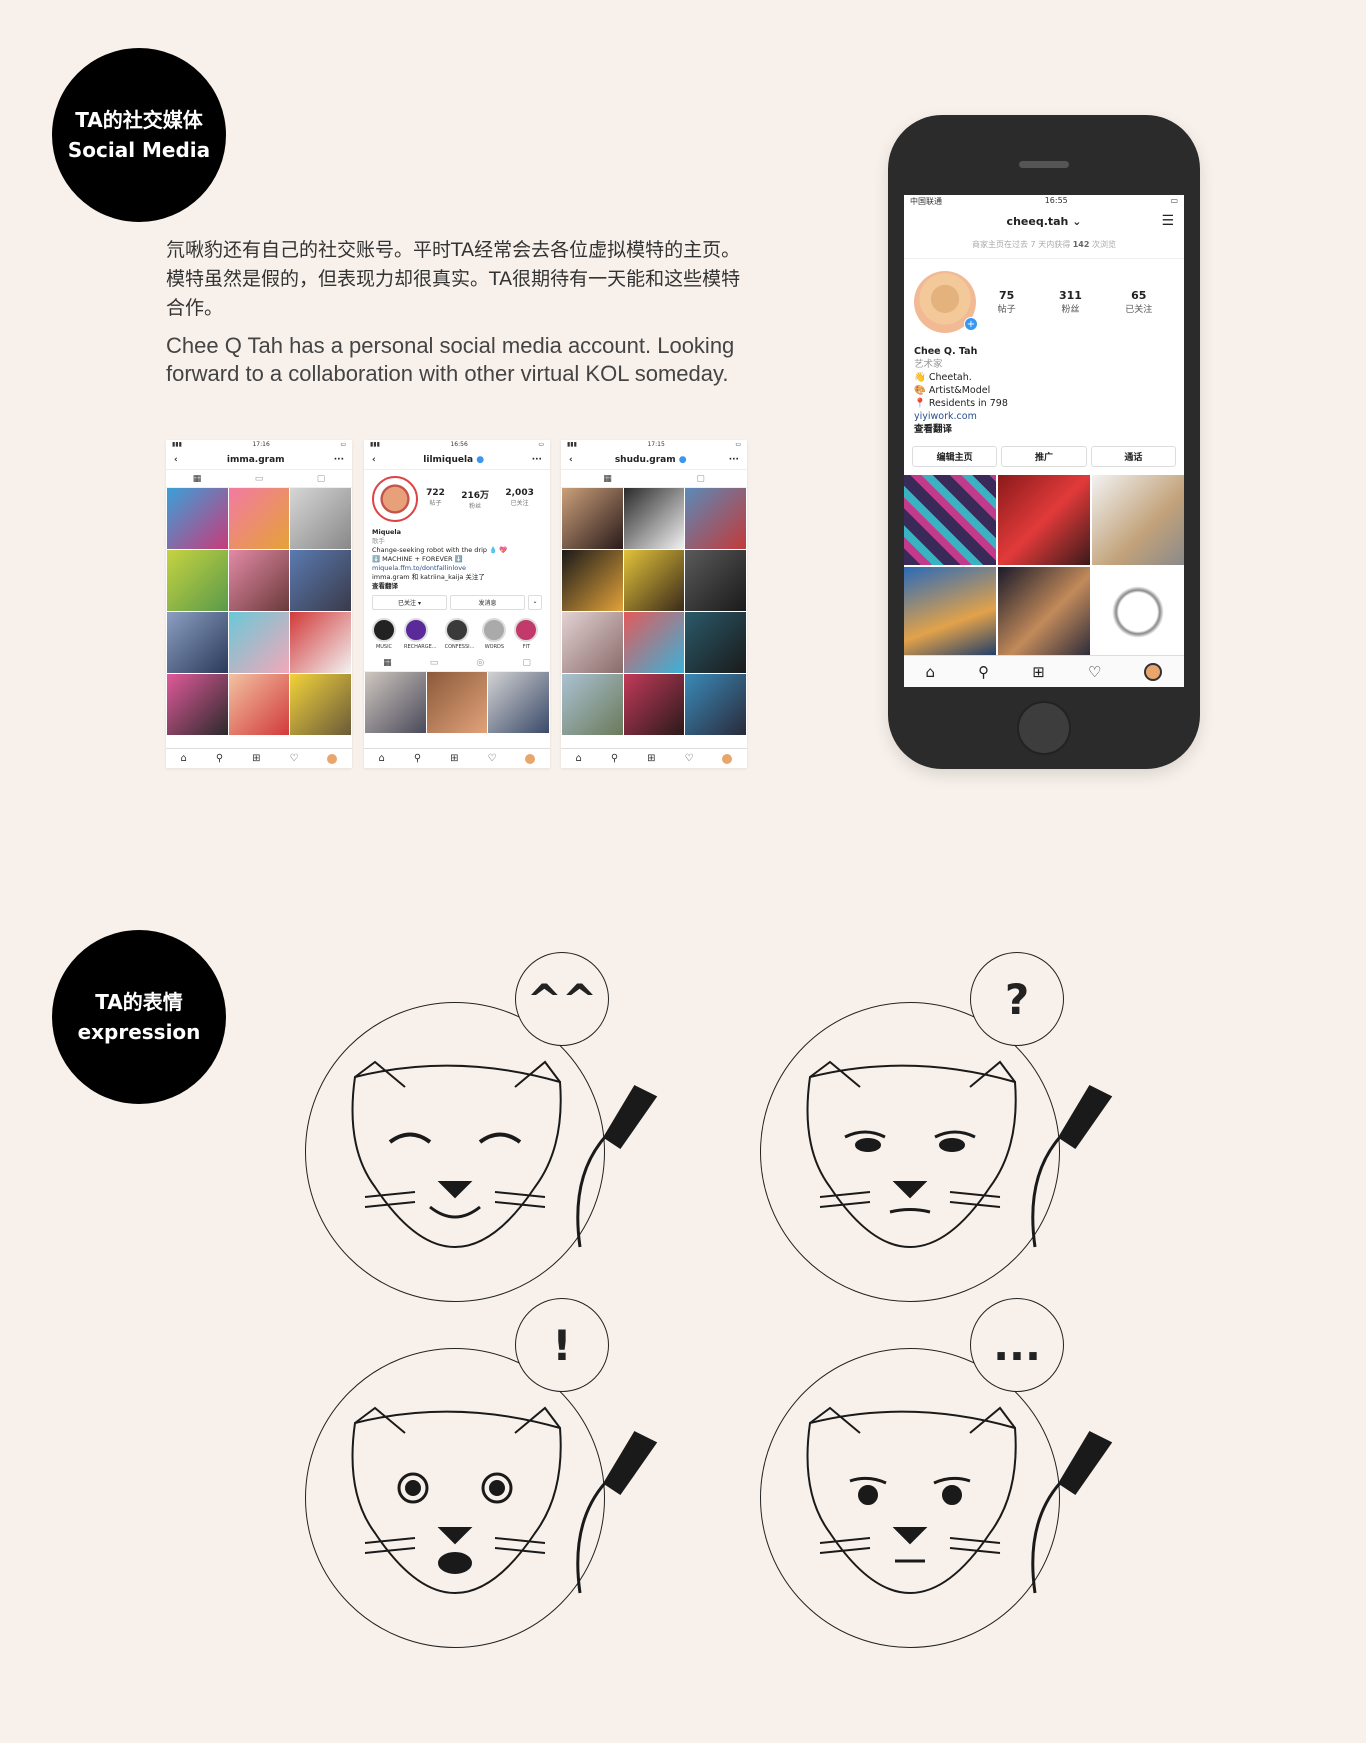 This screenshot has width=1366, height=1743. What do you see at coordinates (435, 499) in the screenshot?
I see `stat-posts: 722 帖子` at bounding box center [435, 499].